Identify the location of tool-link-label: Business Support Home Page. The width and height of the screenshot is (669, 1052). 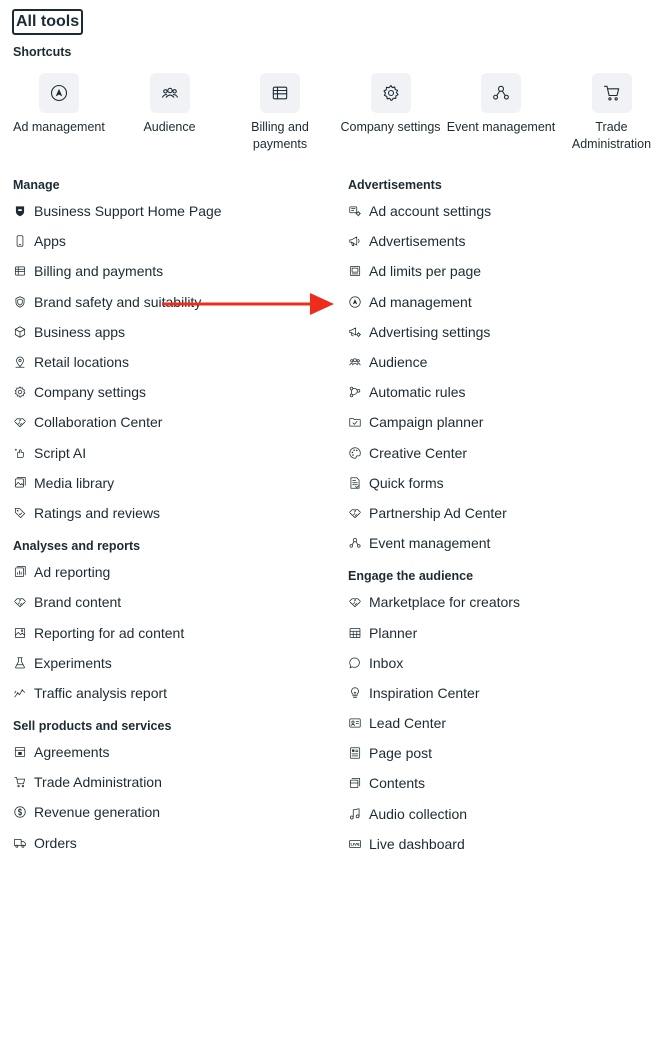
(128, 211).